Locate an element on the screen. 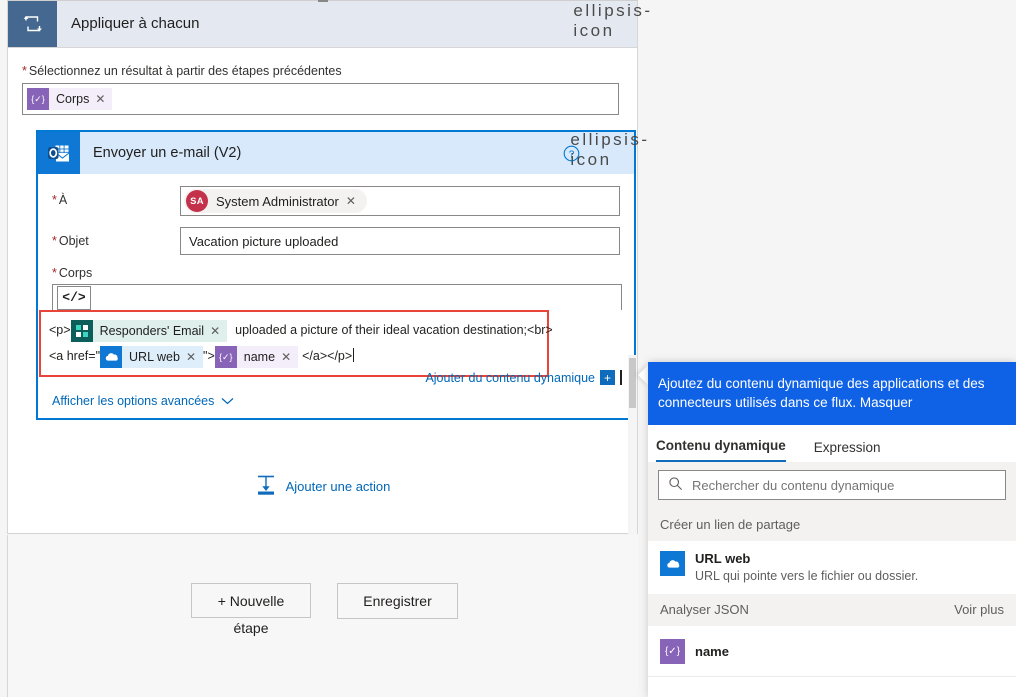 This screenshot has height=697, width=1016. dynamic-item-name: {✓} name is located at coordinates (832, 651).